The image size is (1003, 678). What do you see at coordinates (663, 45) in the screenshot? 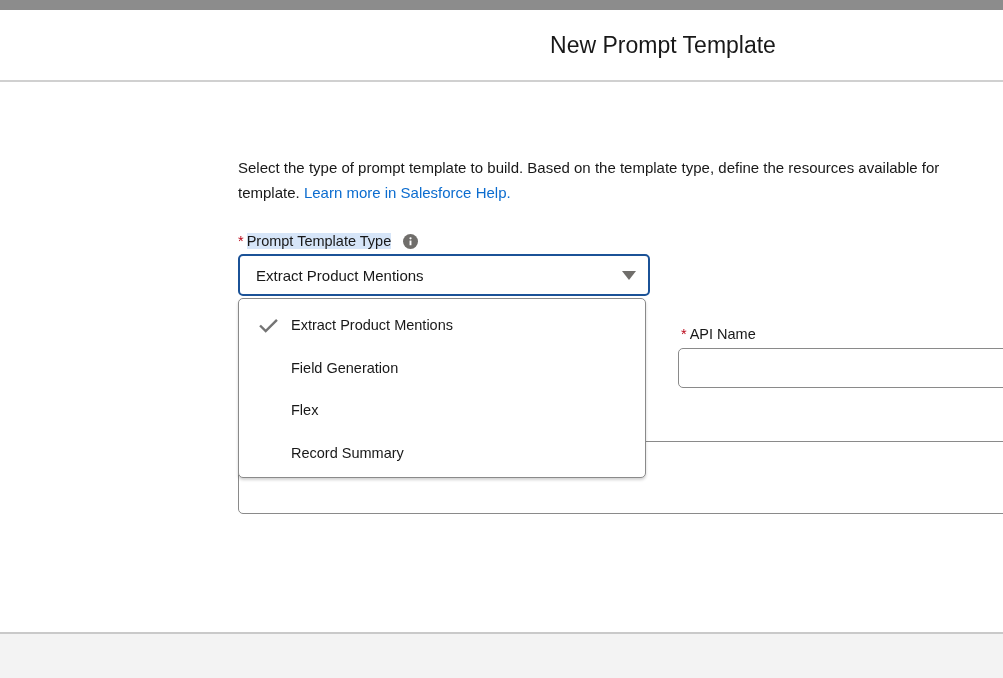
I see `modal-title: New Prompt Template` at bounding box center [663, 45].